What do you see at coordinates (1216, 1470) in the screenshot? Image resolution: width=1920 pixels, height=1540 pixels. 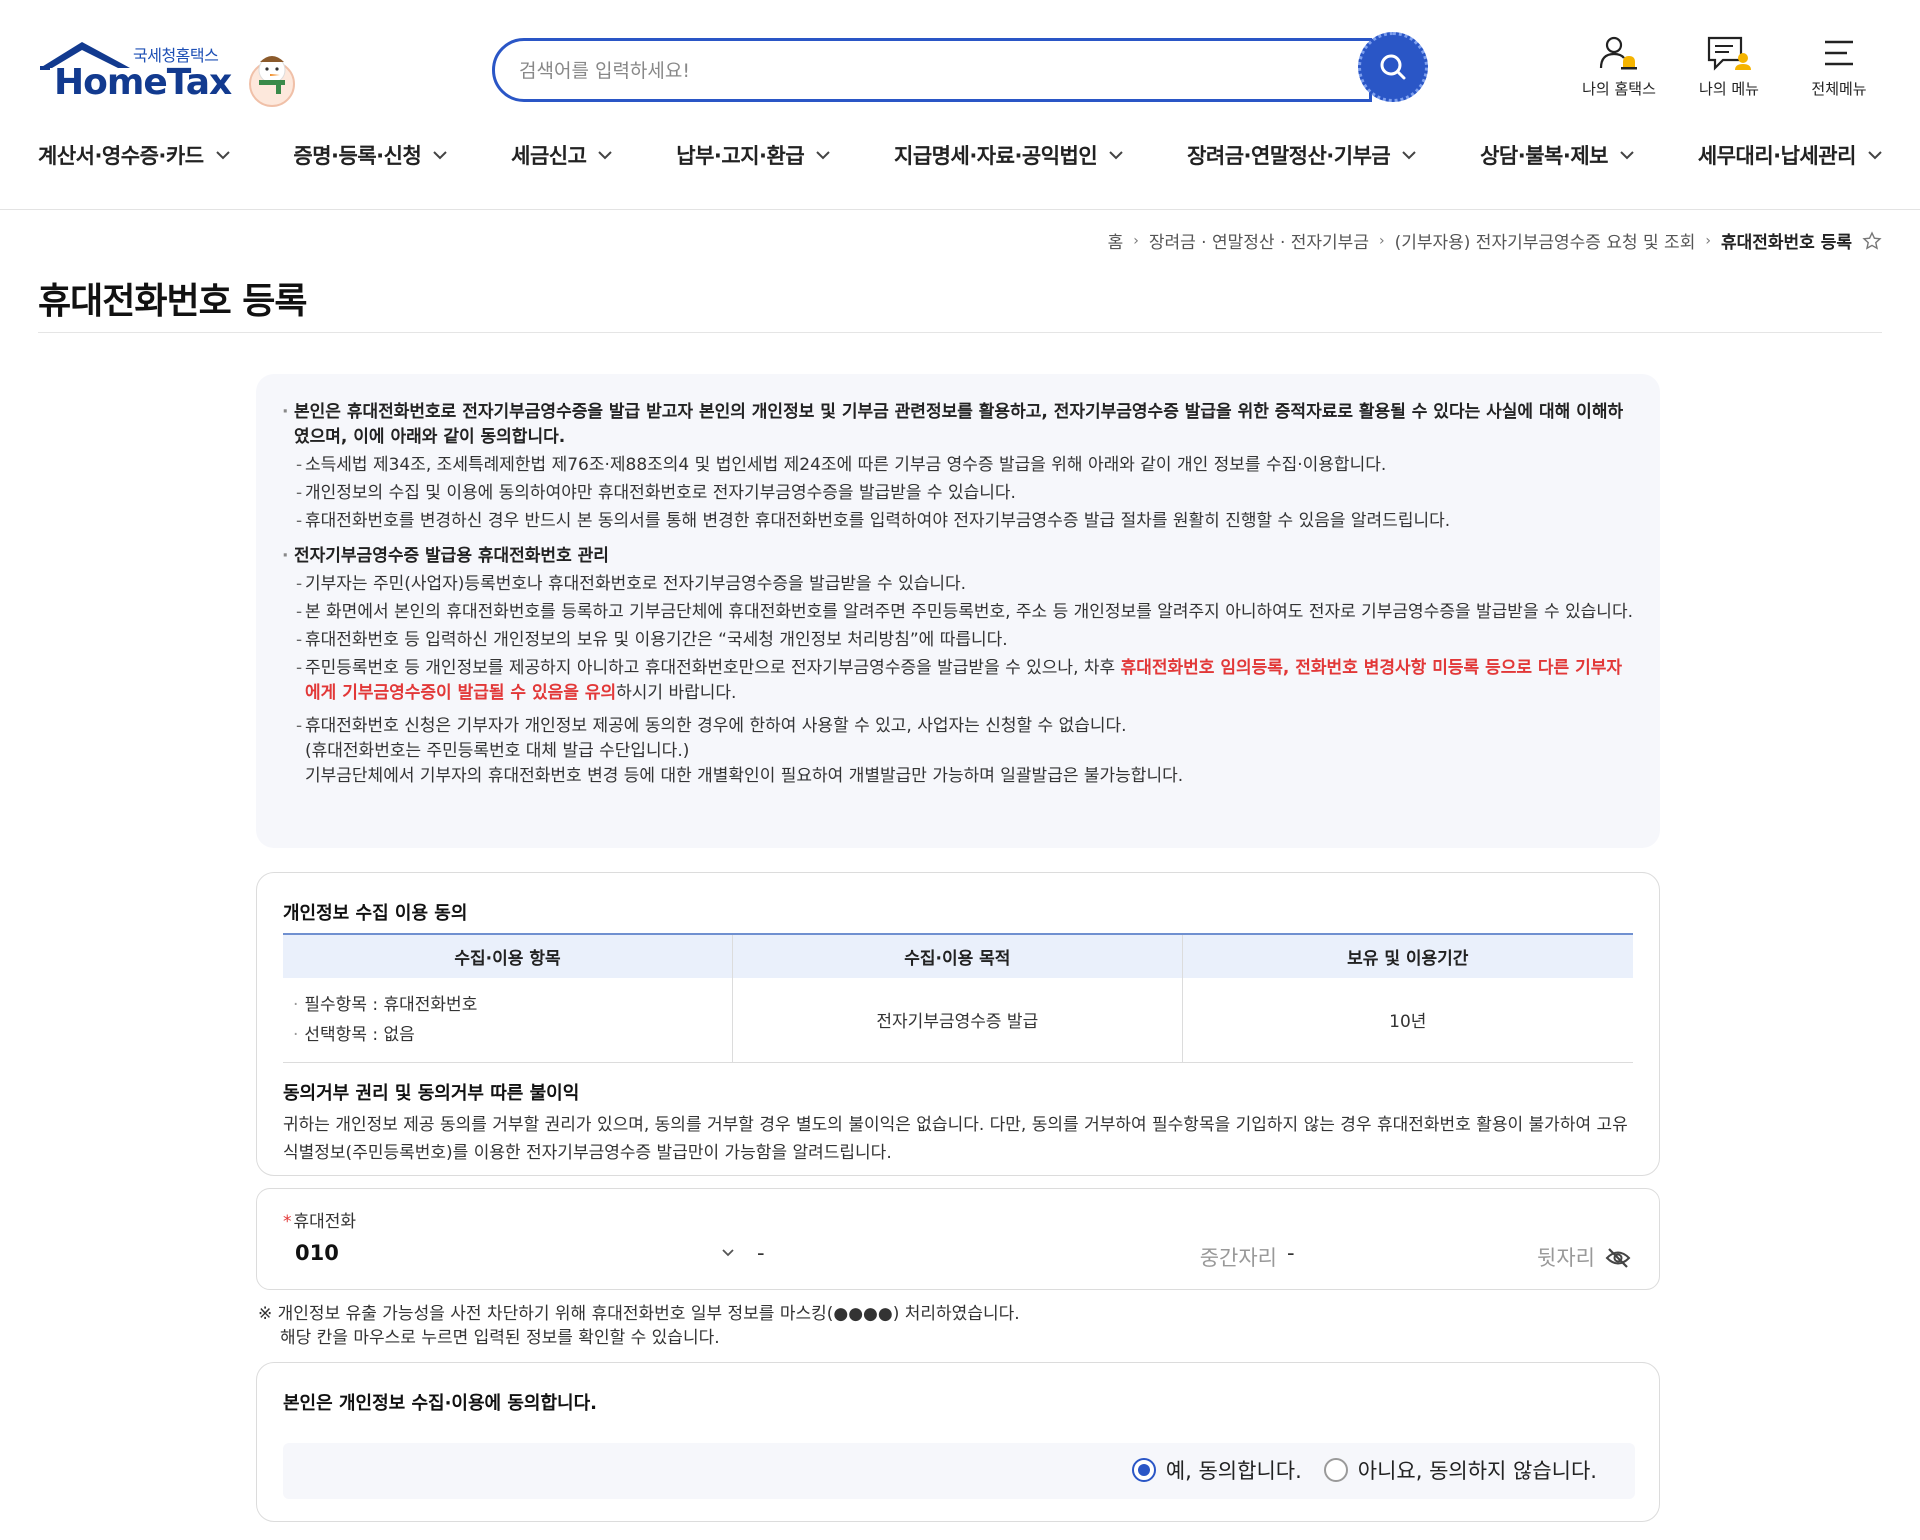 I see `agree-yes-radio: 예, 동의합니다.` at bounding box center [1216, 1470].